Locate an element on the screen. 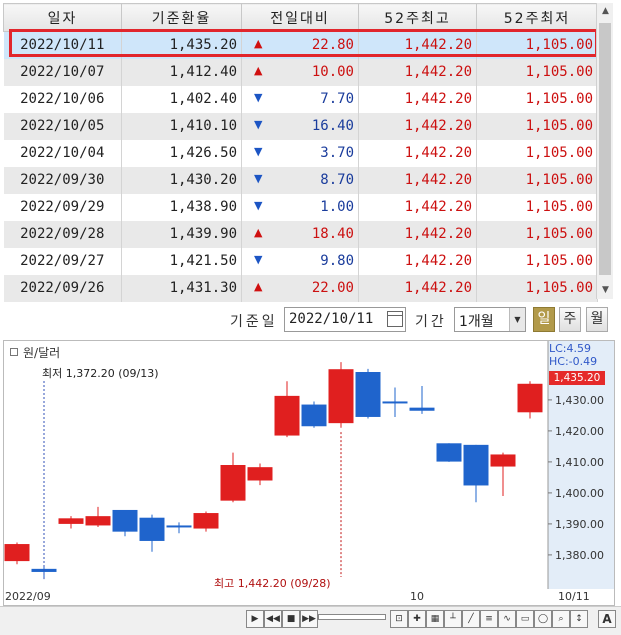 The width and height of the screenshot is (621, 635). stop-icon: ■ is located at coordinates (291, 619).